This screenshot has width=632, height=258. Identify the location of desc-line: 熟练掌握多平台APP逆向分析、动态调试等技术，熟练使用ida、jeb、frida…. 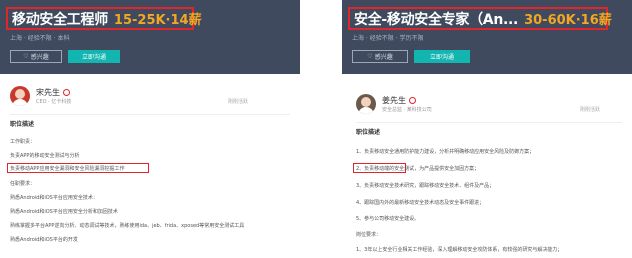
(127, 226).